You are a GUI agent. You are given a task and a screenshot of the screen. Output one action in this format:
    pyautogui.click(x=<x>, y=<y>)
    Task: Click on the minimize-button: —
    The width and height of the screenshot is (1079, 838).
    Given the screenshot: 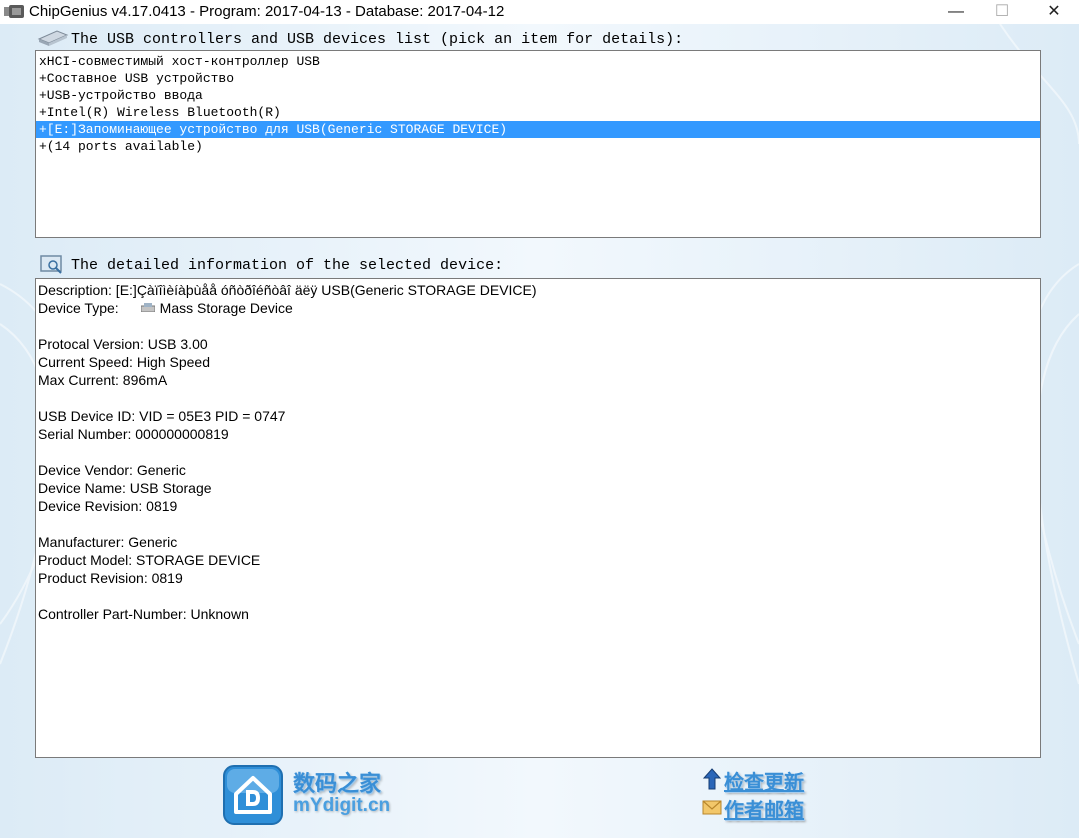 What is the action you would take?
    pyautogui.click(x=956, y=12)
    